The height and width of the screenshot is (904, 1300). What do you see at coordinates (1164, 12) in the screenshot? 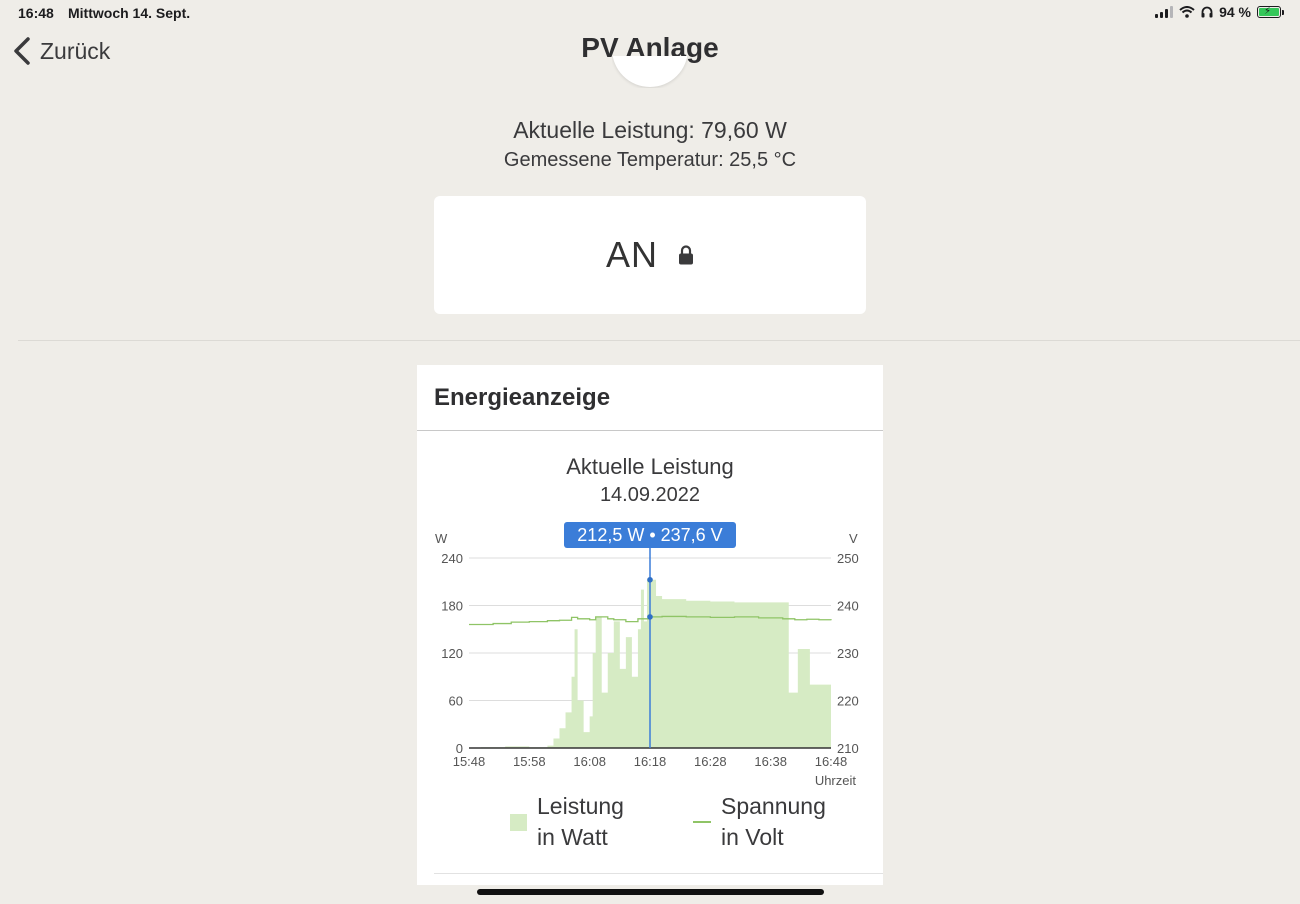
I see `cellular-signal-icon` at bounding box center [1164, 12].